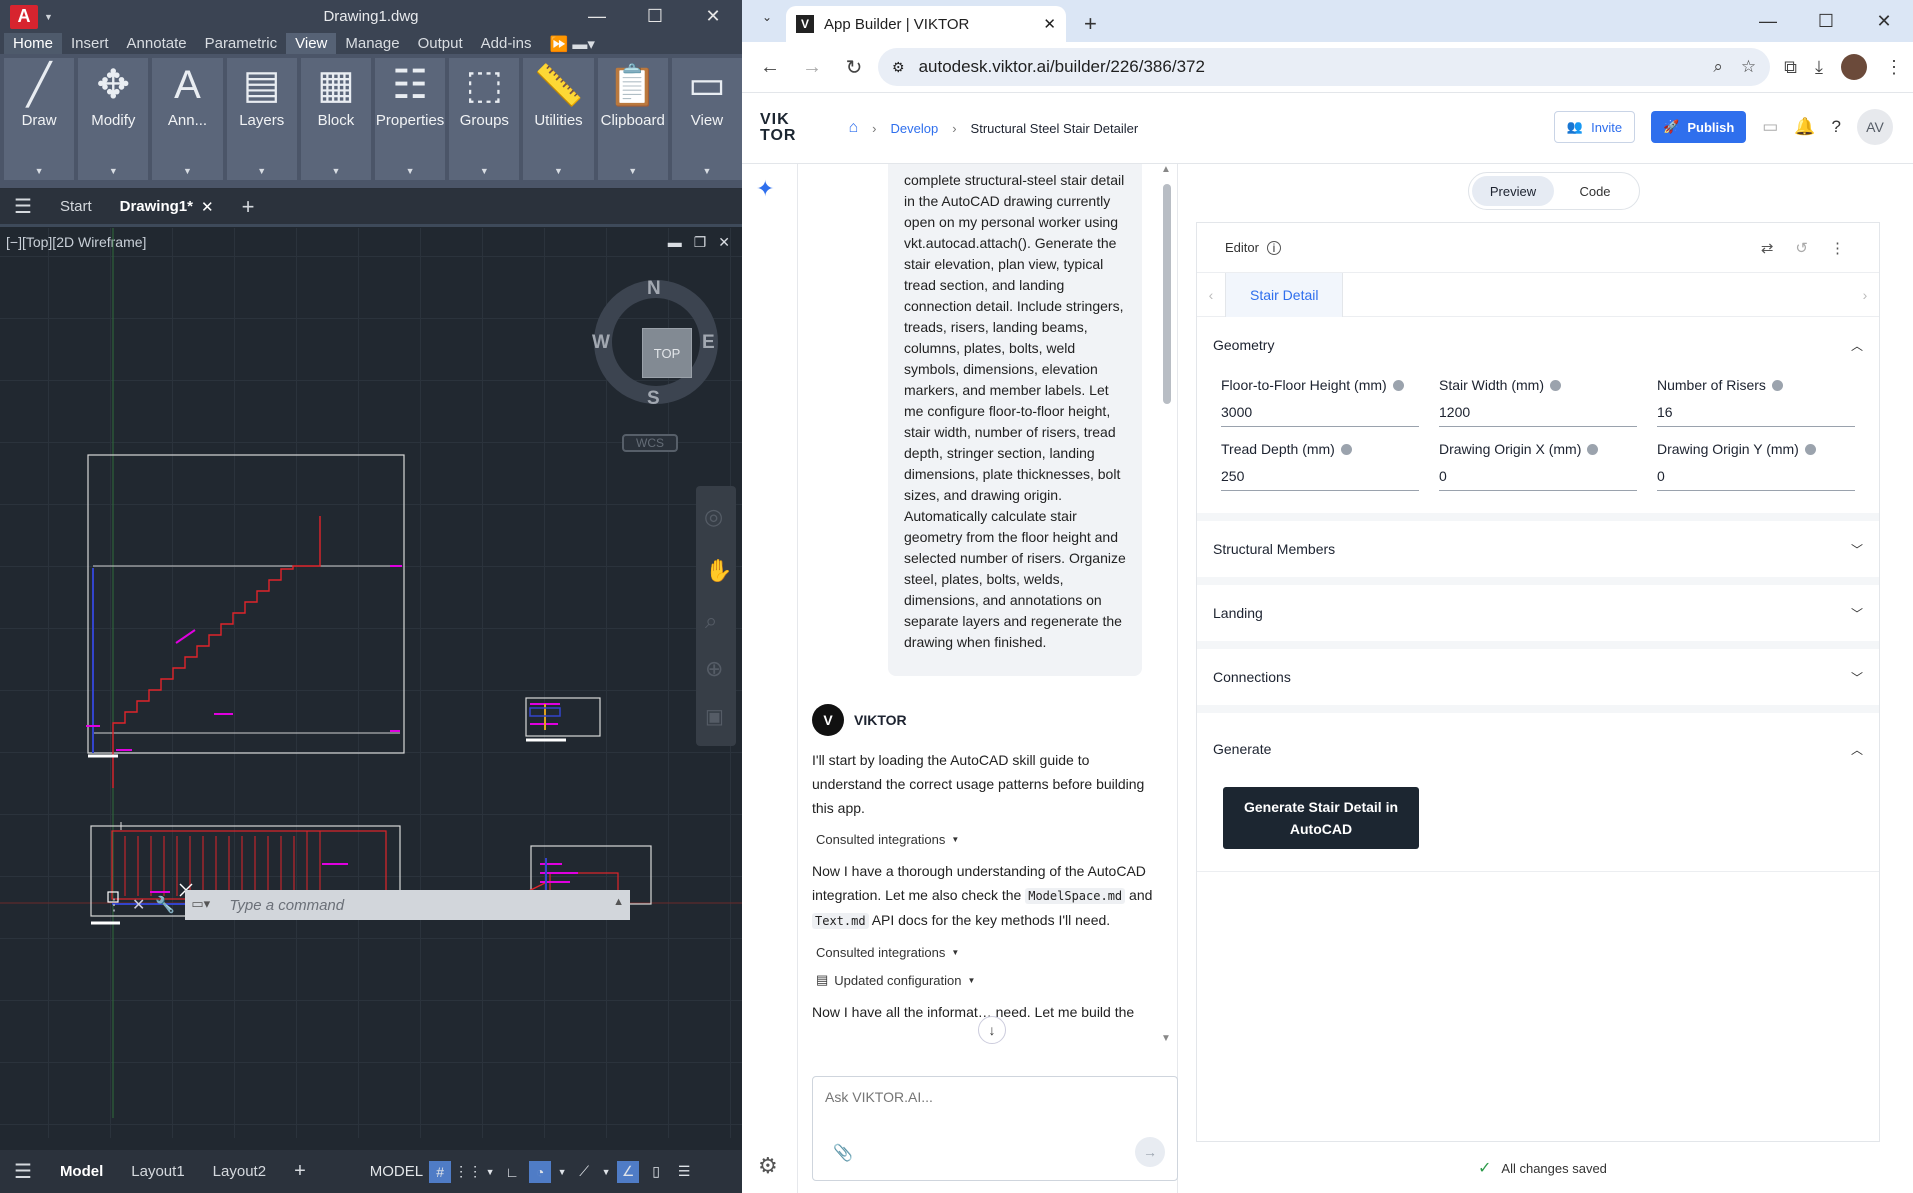  What do you see at coordinates (33, 43) in the screenshot?
I see `ribbon-tab-home: Home` at bounding box center [33, 43].